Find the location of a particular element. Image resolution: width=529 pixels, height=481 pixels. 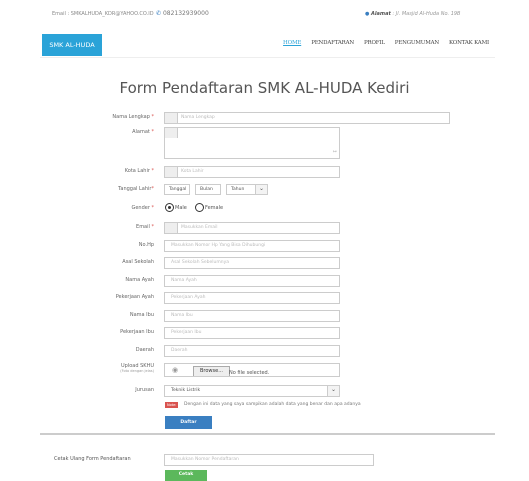

radio-checked-icon is located at coordinates (169, 207).